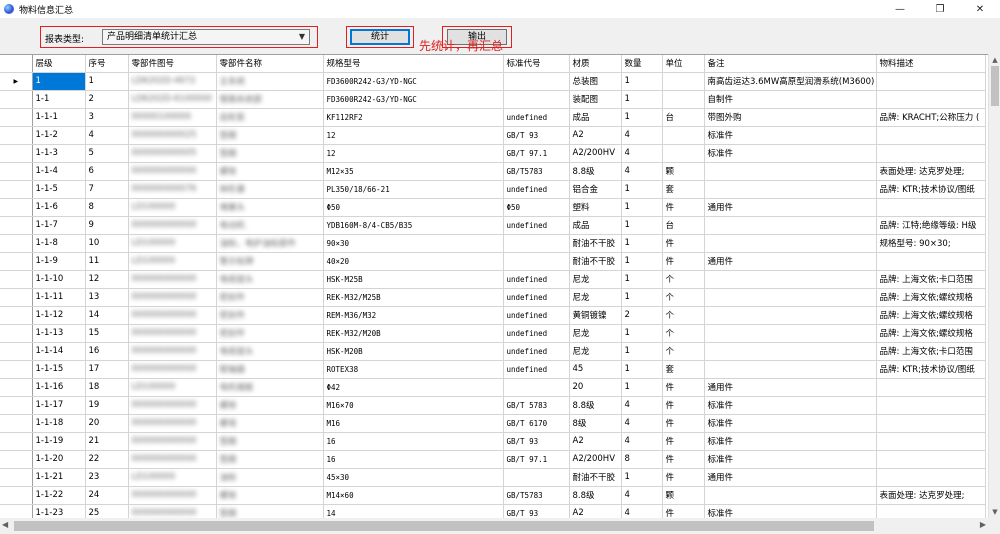  I want to click on cell-level-col: 1-1-9, so click(59, 261).